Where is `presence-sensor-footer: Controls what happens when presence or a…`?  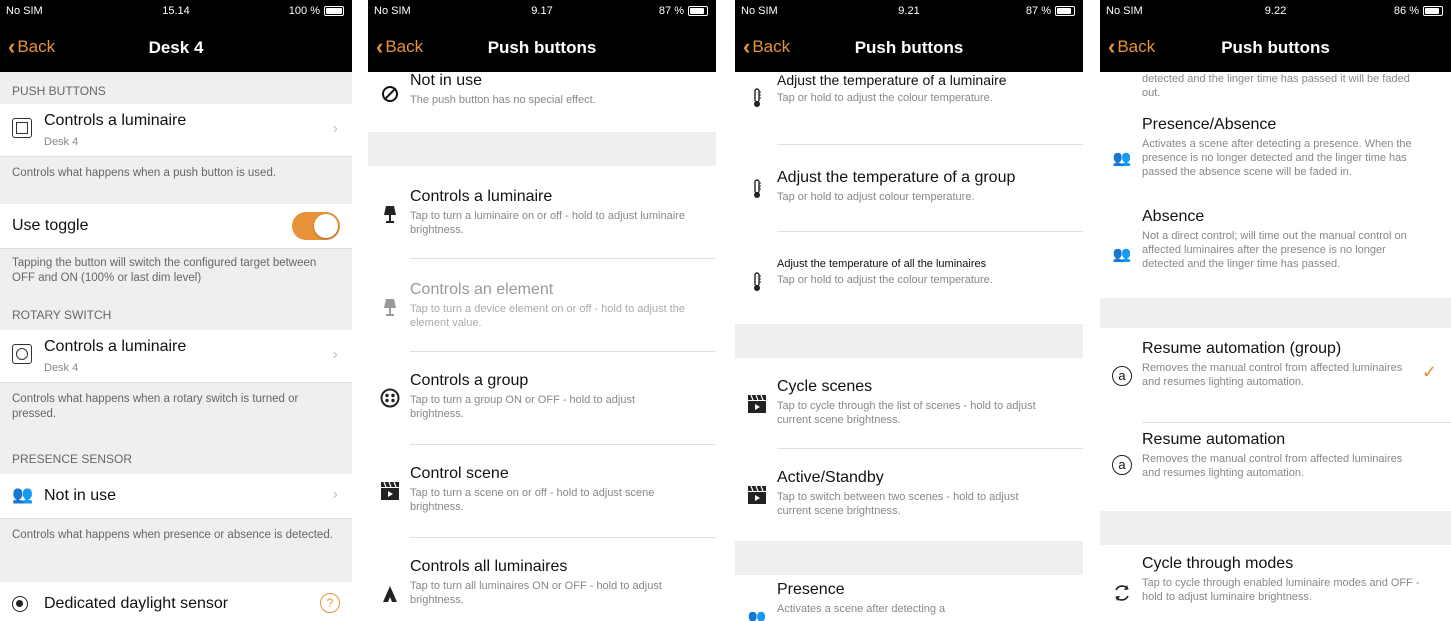
presence-sensor-footer: Controls what happens when presence or a… is located at coordinates (172, 535).